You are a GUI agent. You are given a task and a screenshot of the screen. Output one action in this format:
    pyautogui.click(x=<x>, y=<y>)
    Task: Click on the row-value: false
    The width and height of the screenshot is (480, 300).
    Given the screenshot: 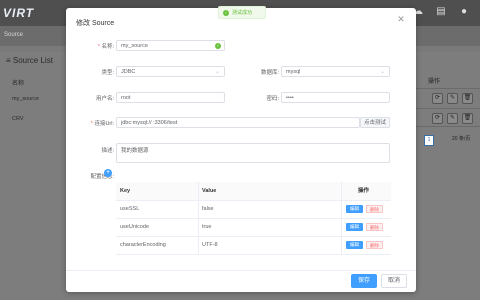 What is the action you would take?
    pyautogui.click(x=208, y=209)
    